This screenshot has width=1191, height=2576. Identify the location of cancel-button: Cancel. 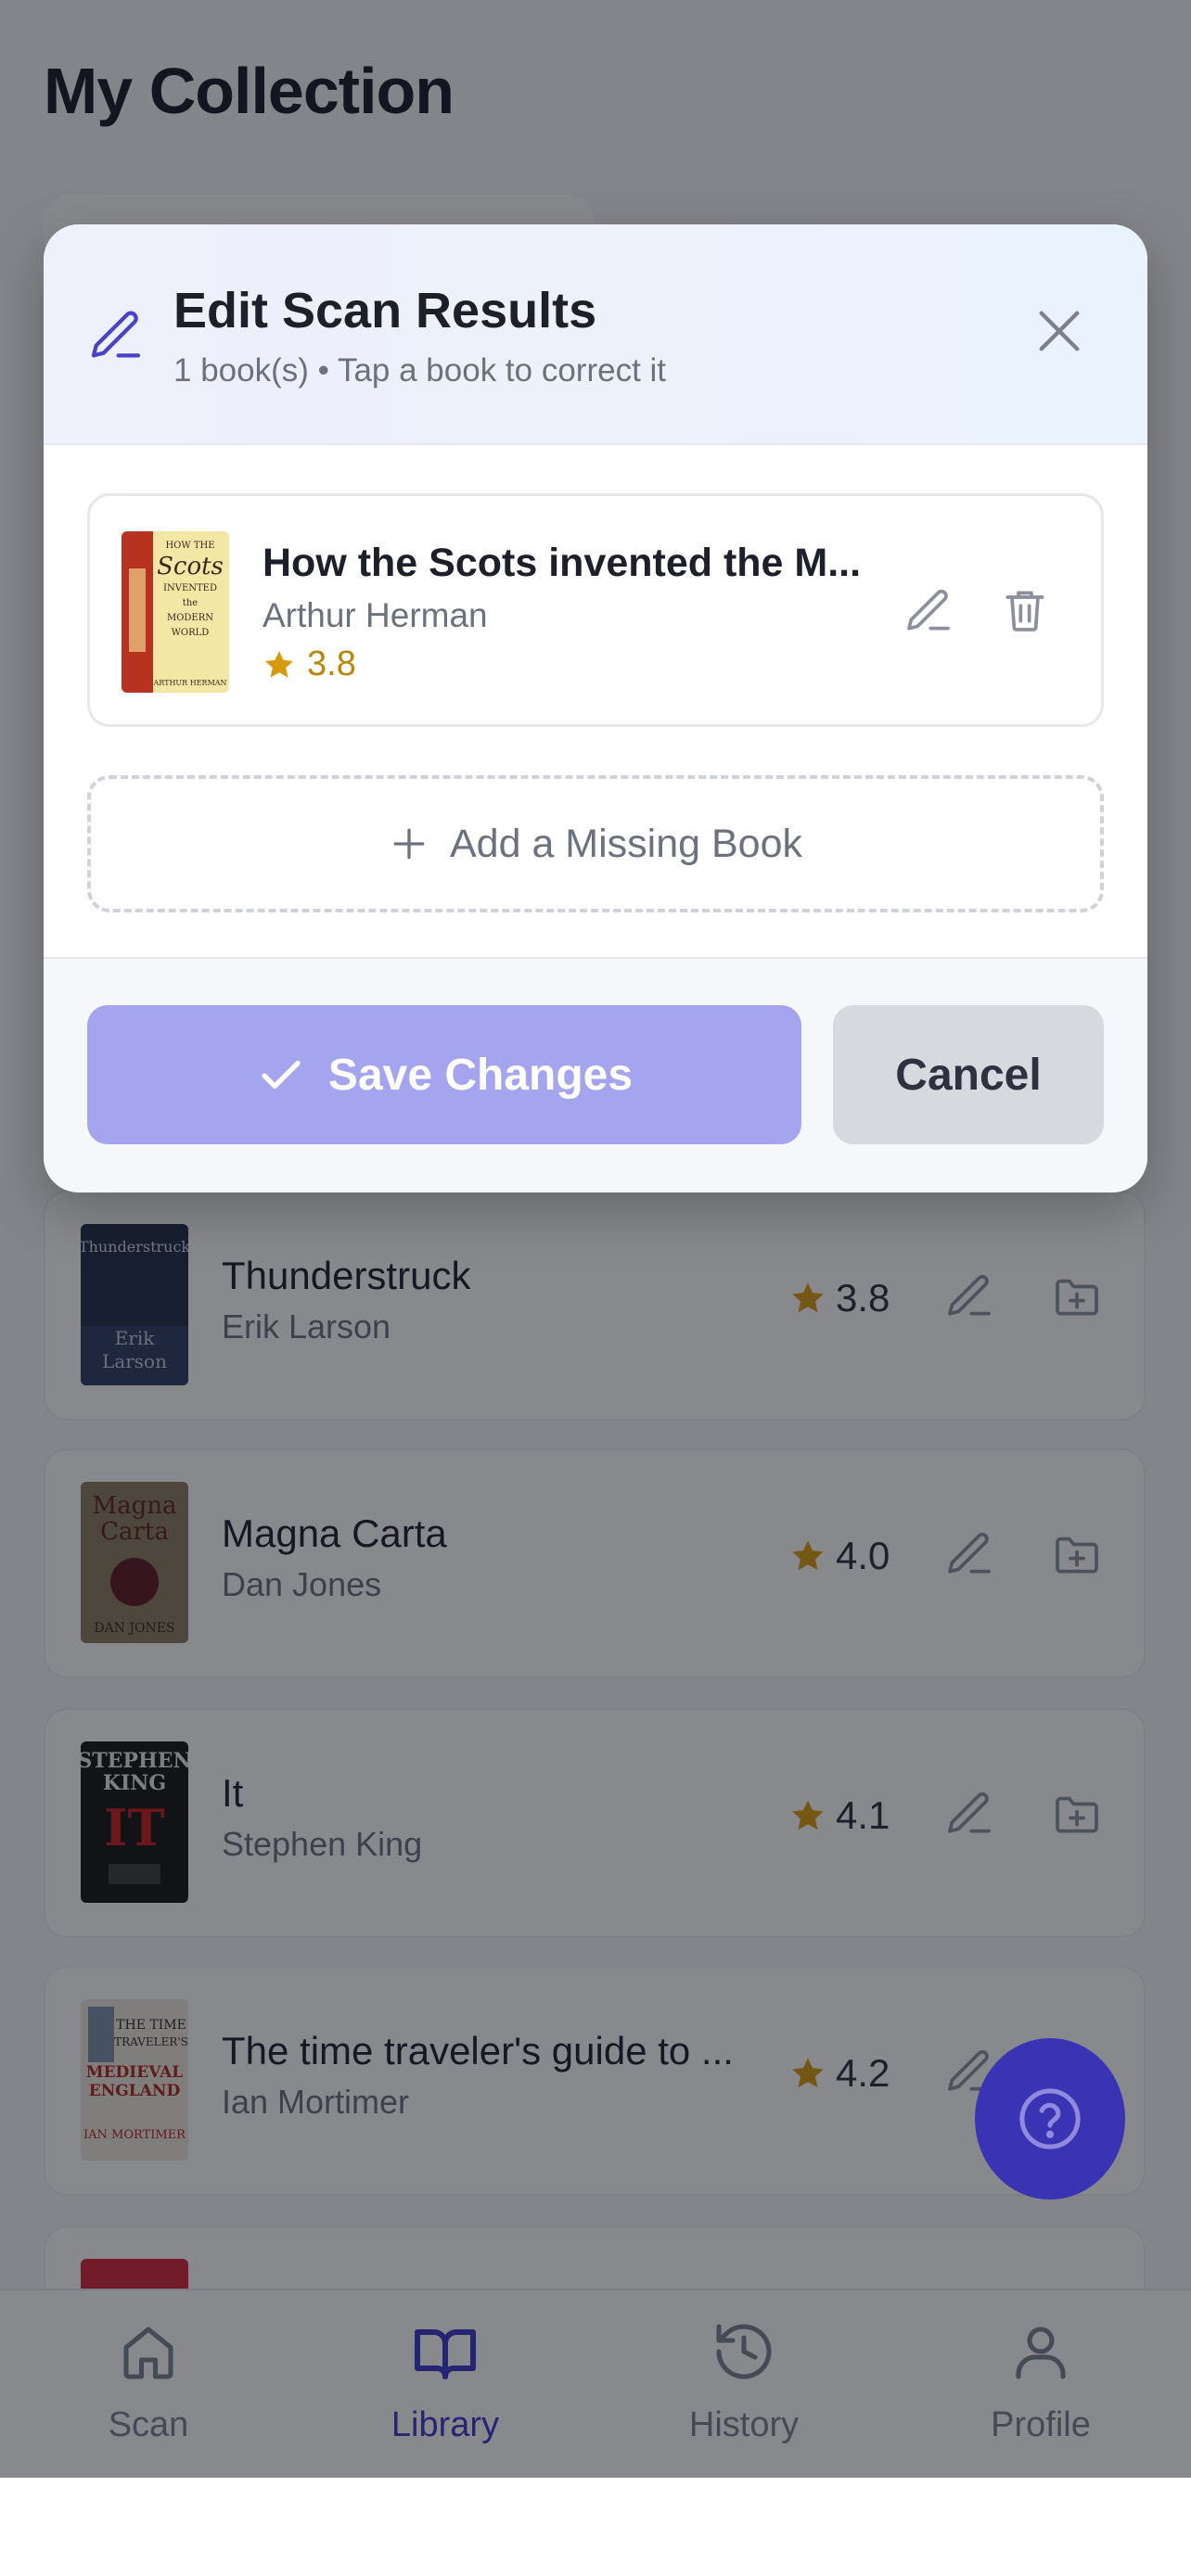
(969, 1075).